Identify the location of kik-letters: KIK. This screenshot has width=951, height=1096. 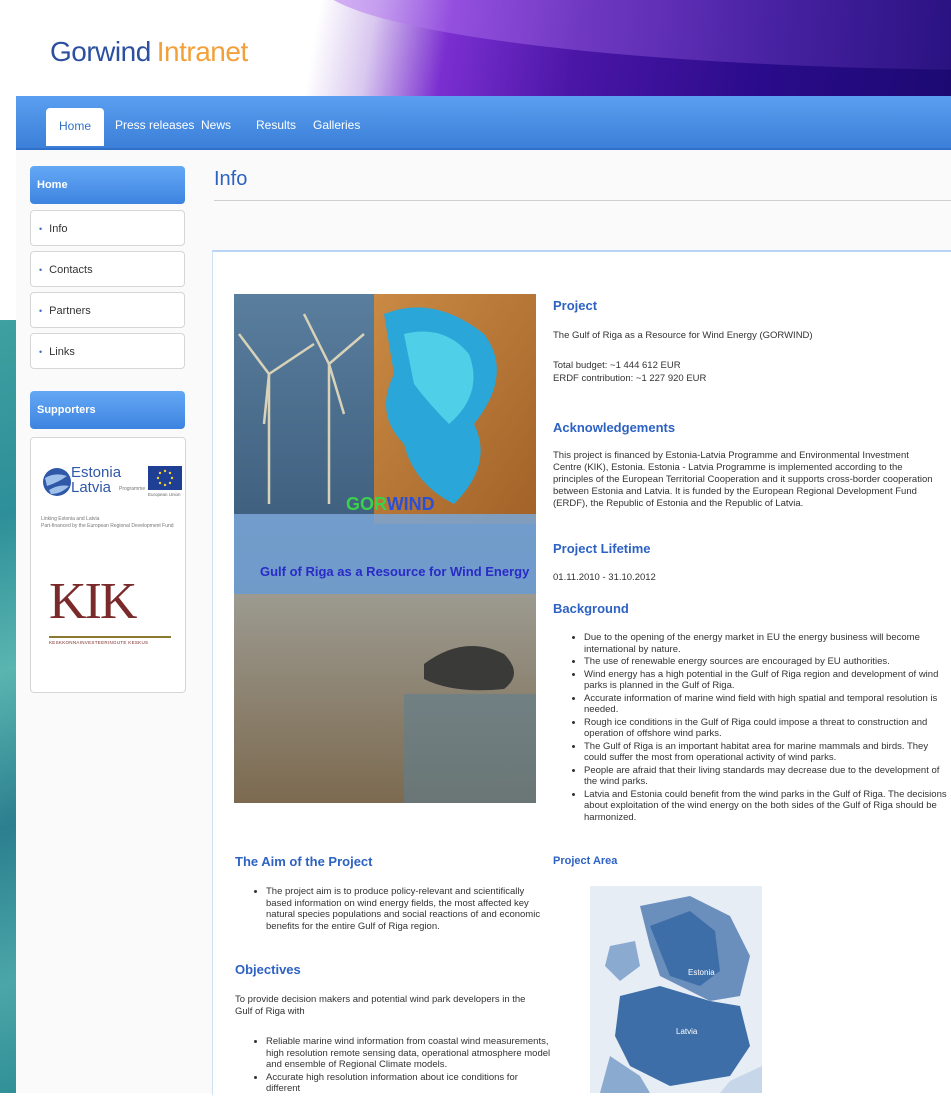
(93, 601).